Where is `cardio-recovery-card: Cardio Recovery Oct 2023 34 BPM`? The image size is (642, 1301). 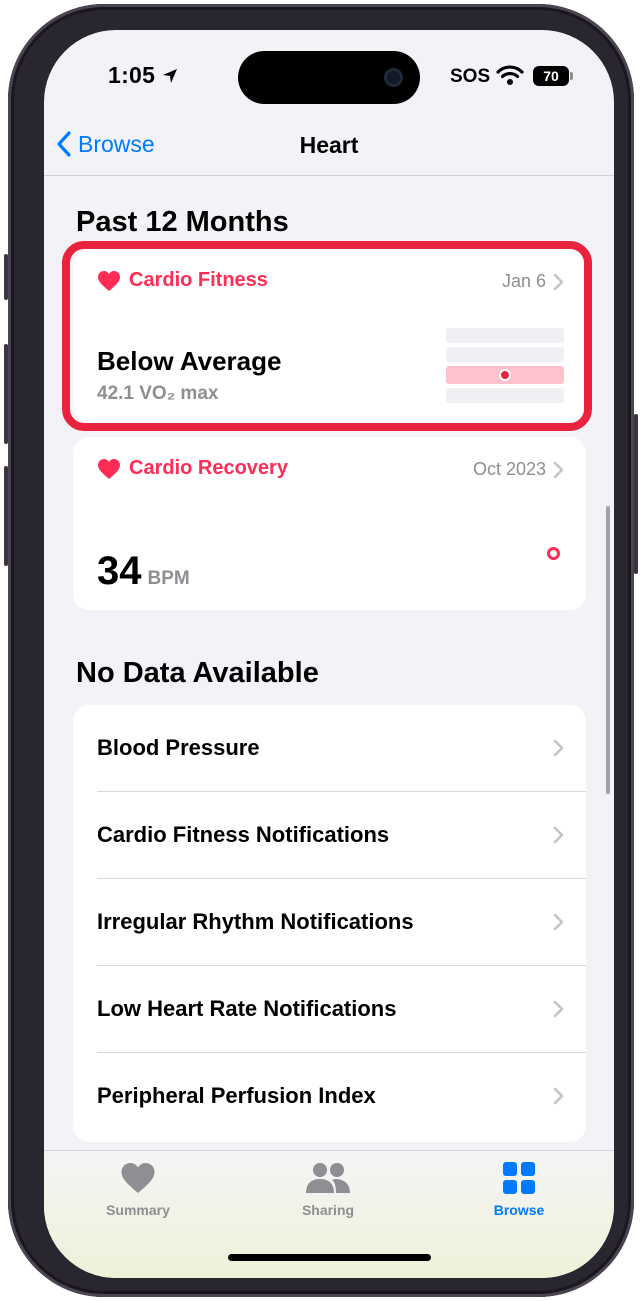 cardio-recovery-card: Cardio Recovery Oct 2023 34 BPM is located at coordinates (329, 523).